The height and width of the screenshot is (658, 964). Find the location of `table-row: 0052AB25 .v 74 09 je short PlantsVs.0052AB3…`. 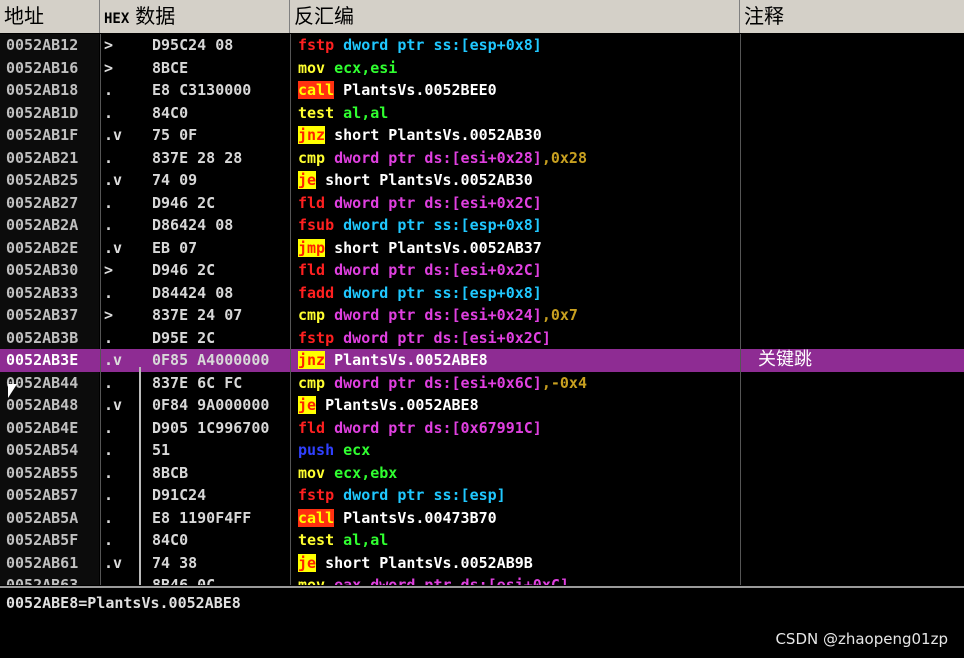

table-row: 0052AB25 .v 74 09 je short PlantsVs.0052AB3… is located at coordinates (482, 180).